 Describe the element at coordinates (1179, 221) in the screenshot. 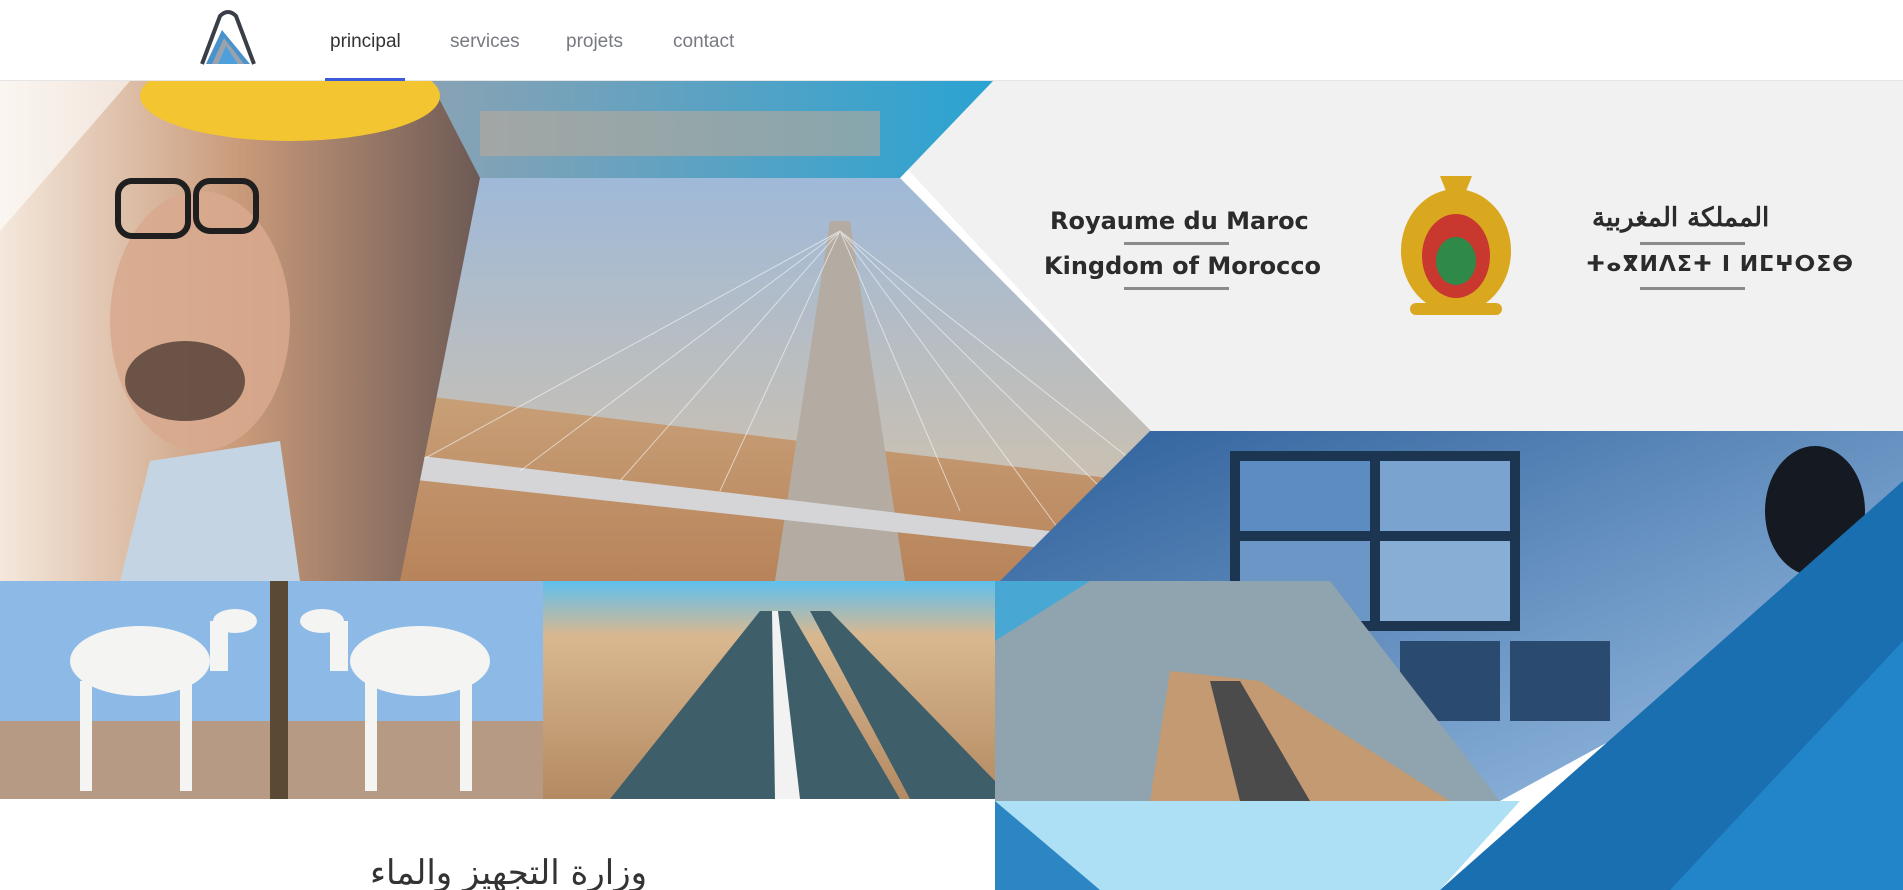

I see `kingdom-name-fr: Royaume du Maroc` at that location.